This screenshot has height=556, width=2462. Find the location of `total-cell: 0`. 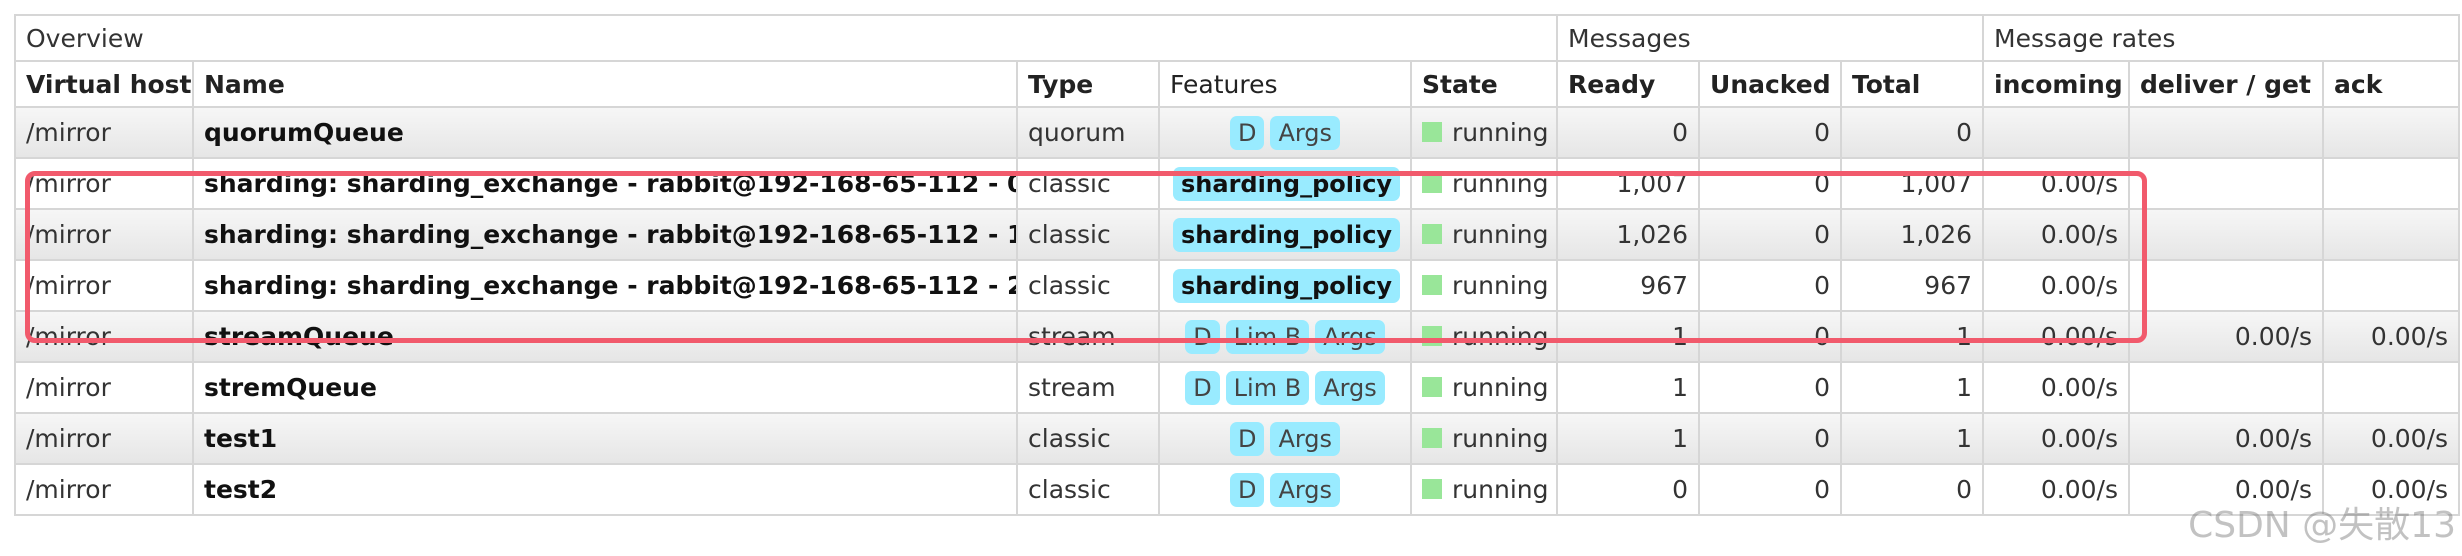

total-cell: 0 is located at coordinates (1912, 132).